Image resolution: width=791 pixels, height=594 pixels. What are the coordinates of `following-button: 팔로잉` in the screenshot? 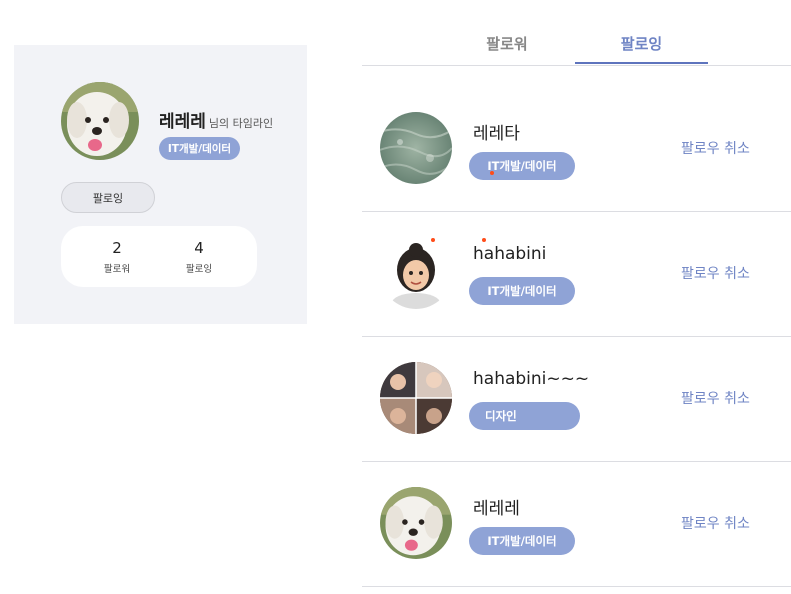 It's located at (108, 197).